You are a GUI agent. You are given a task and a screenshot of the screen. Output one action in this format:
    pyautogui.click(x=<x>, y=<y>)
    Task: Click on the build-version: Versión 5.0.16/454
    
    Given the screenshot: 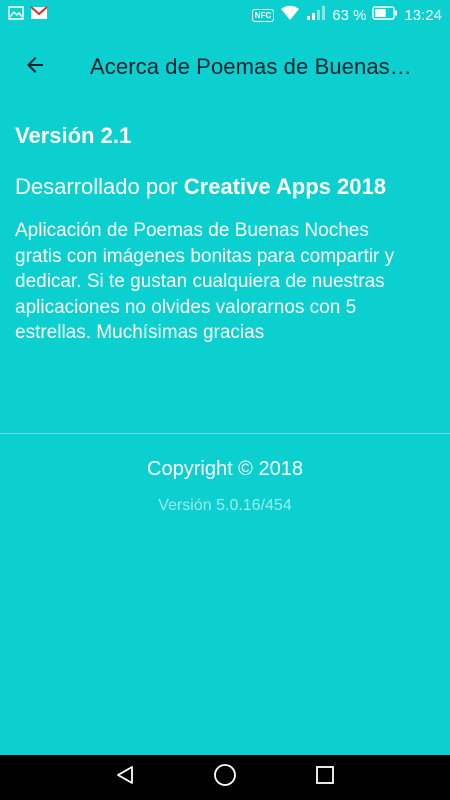 What is the action you would take?
    pyautogui.click(x=225, y=505)
    